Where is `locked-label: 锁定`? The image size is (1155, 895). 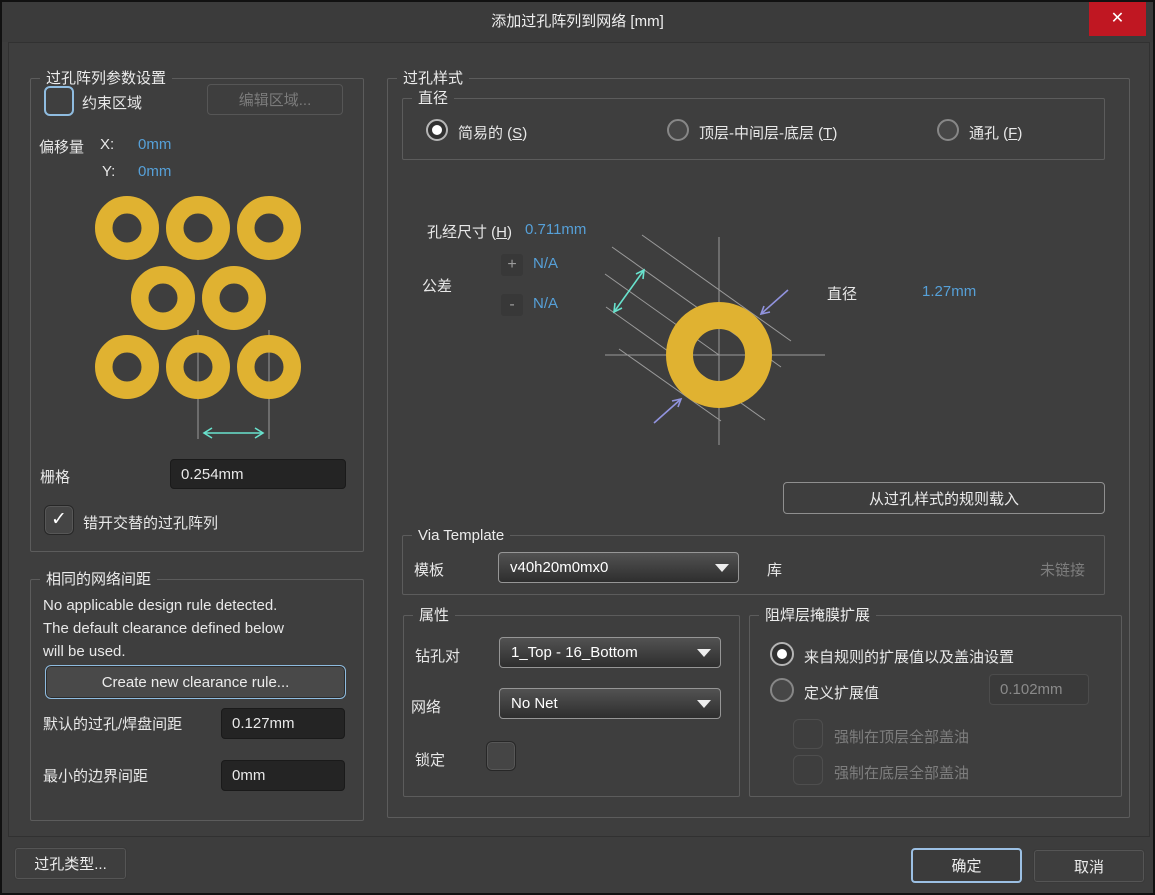 locked-label: 锁定 is located at coordinates (430, 760).